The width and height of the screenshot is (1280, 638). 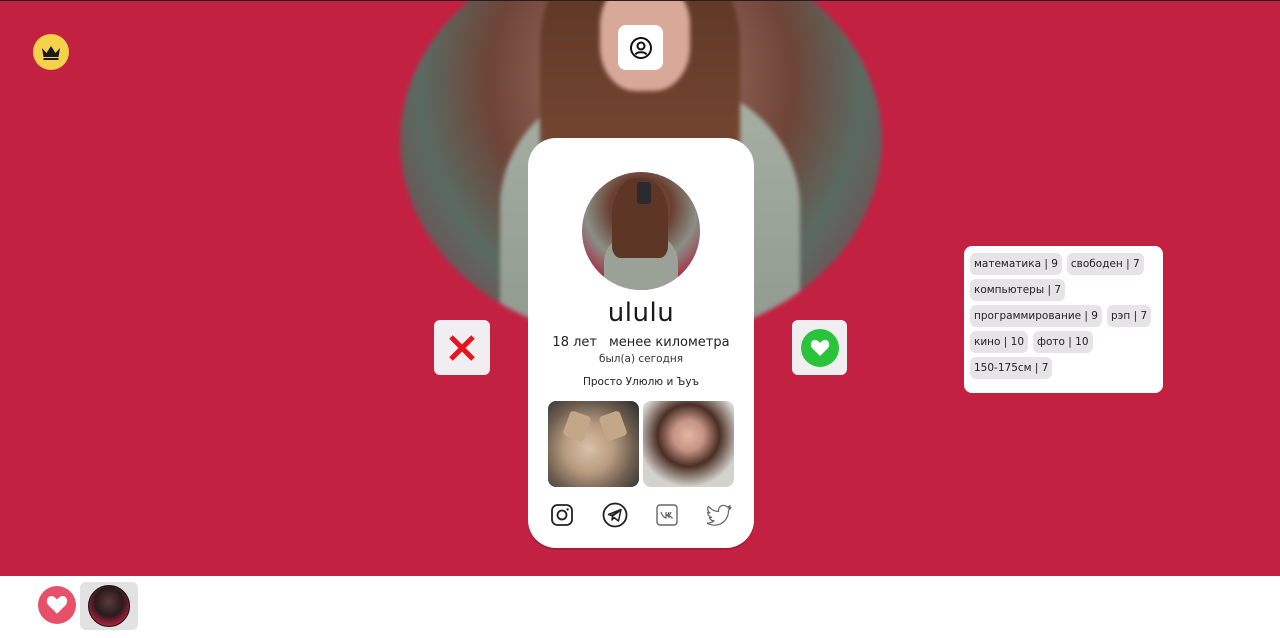 I want to click on user-circle-icon, so click(x=640, y=47).